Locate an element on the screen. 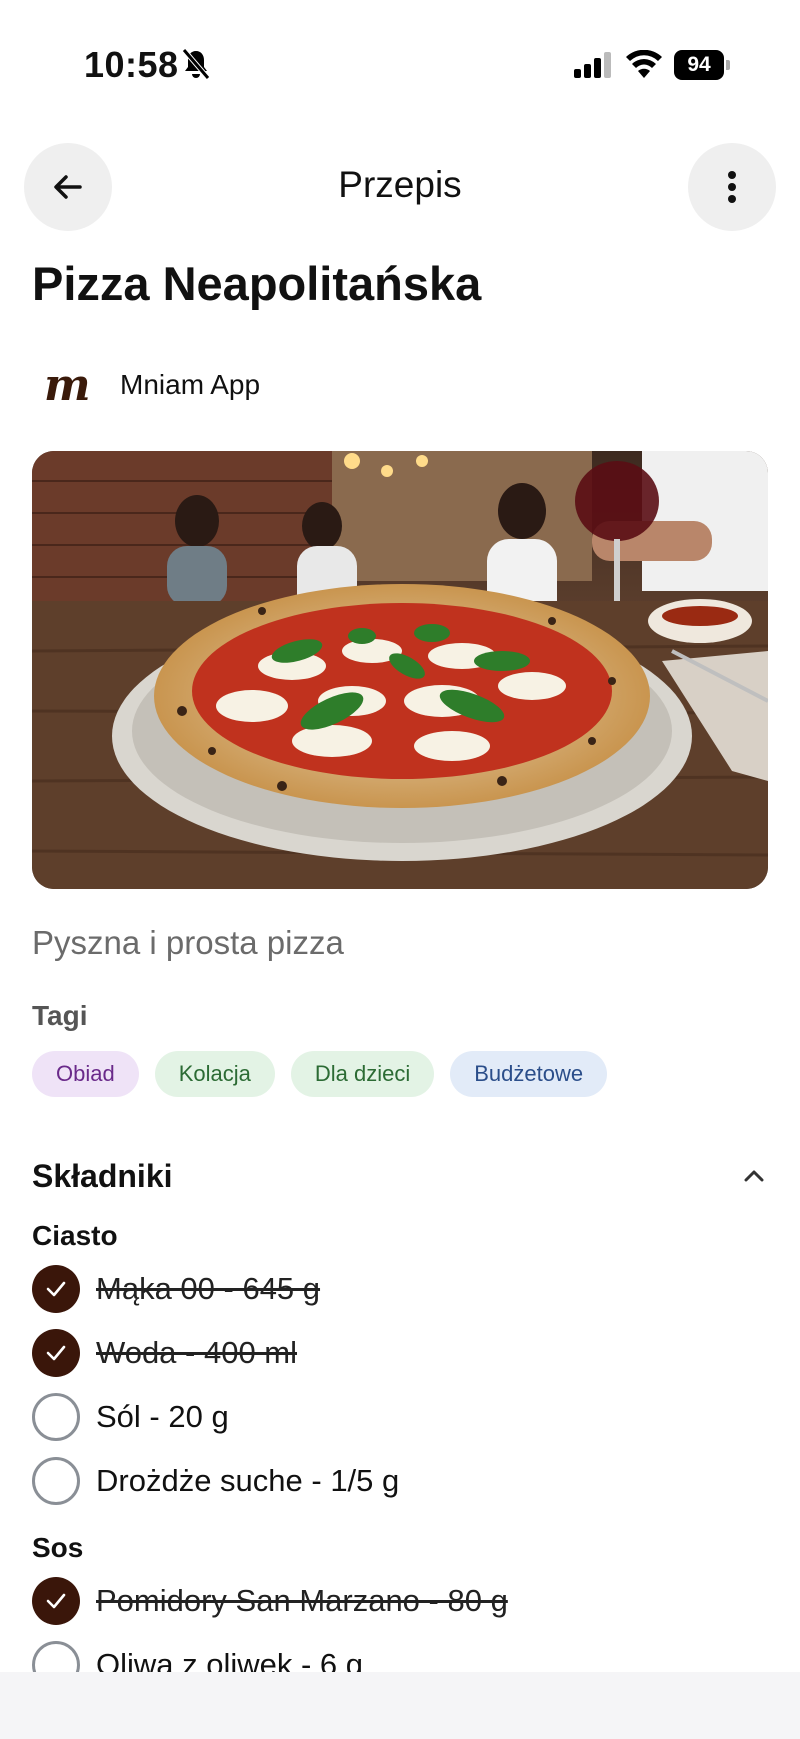 The image size is (800, 1739). ingredient-item: Mąka 00 - 645 g is located at coordinates (176, 1289).